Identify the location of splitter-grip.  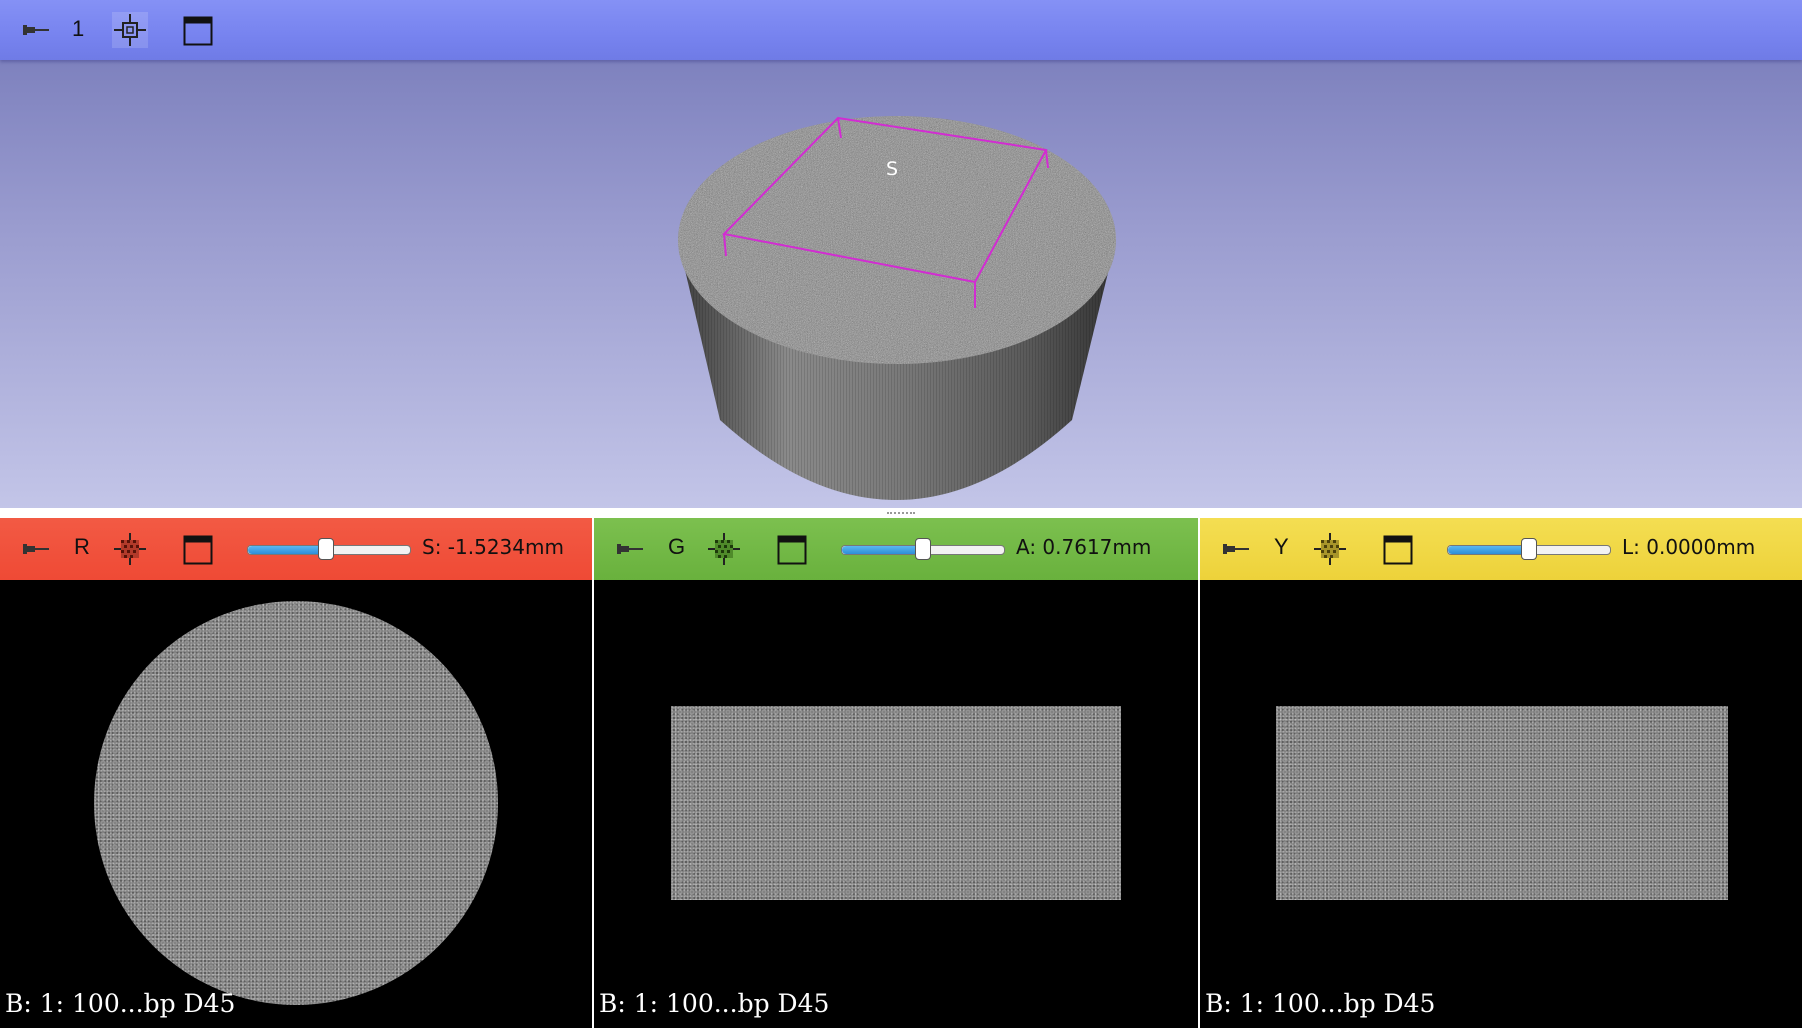
(901, 514).